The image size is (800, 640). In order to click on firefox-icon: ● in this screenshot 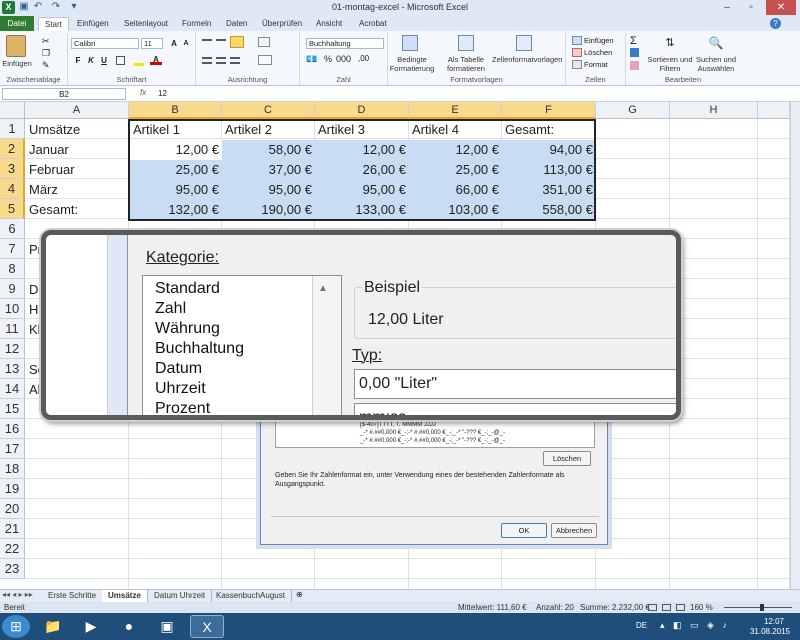, I will do `click(129, 626)`.